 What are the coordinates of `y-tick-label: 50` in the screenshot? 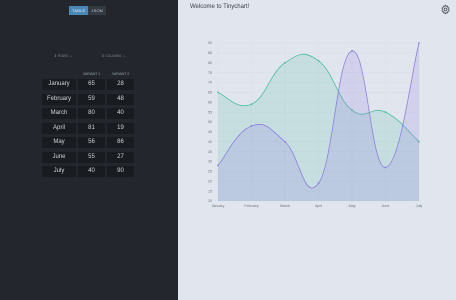 It's located at (210, 122).